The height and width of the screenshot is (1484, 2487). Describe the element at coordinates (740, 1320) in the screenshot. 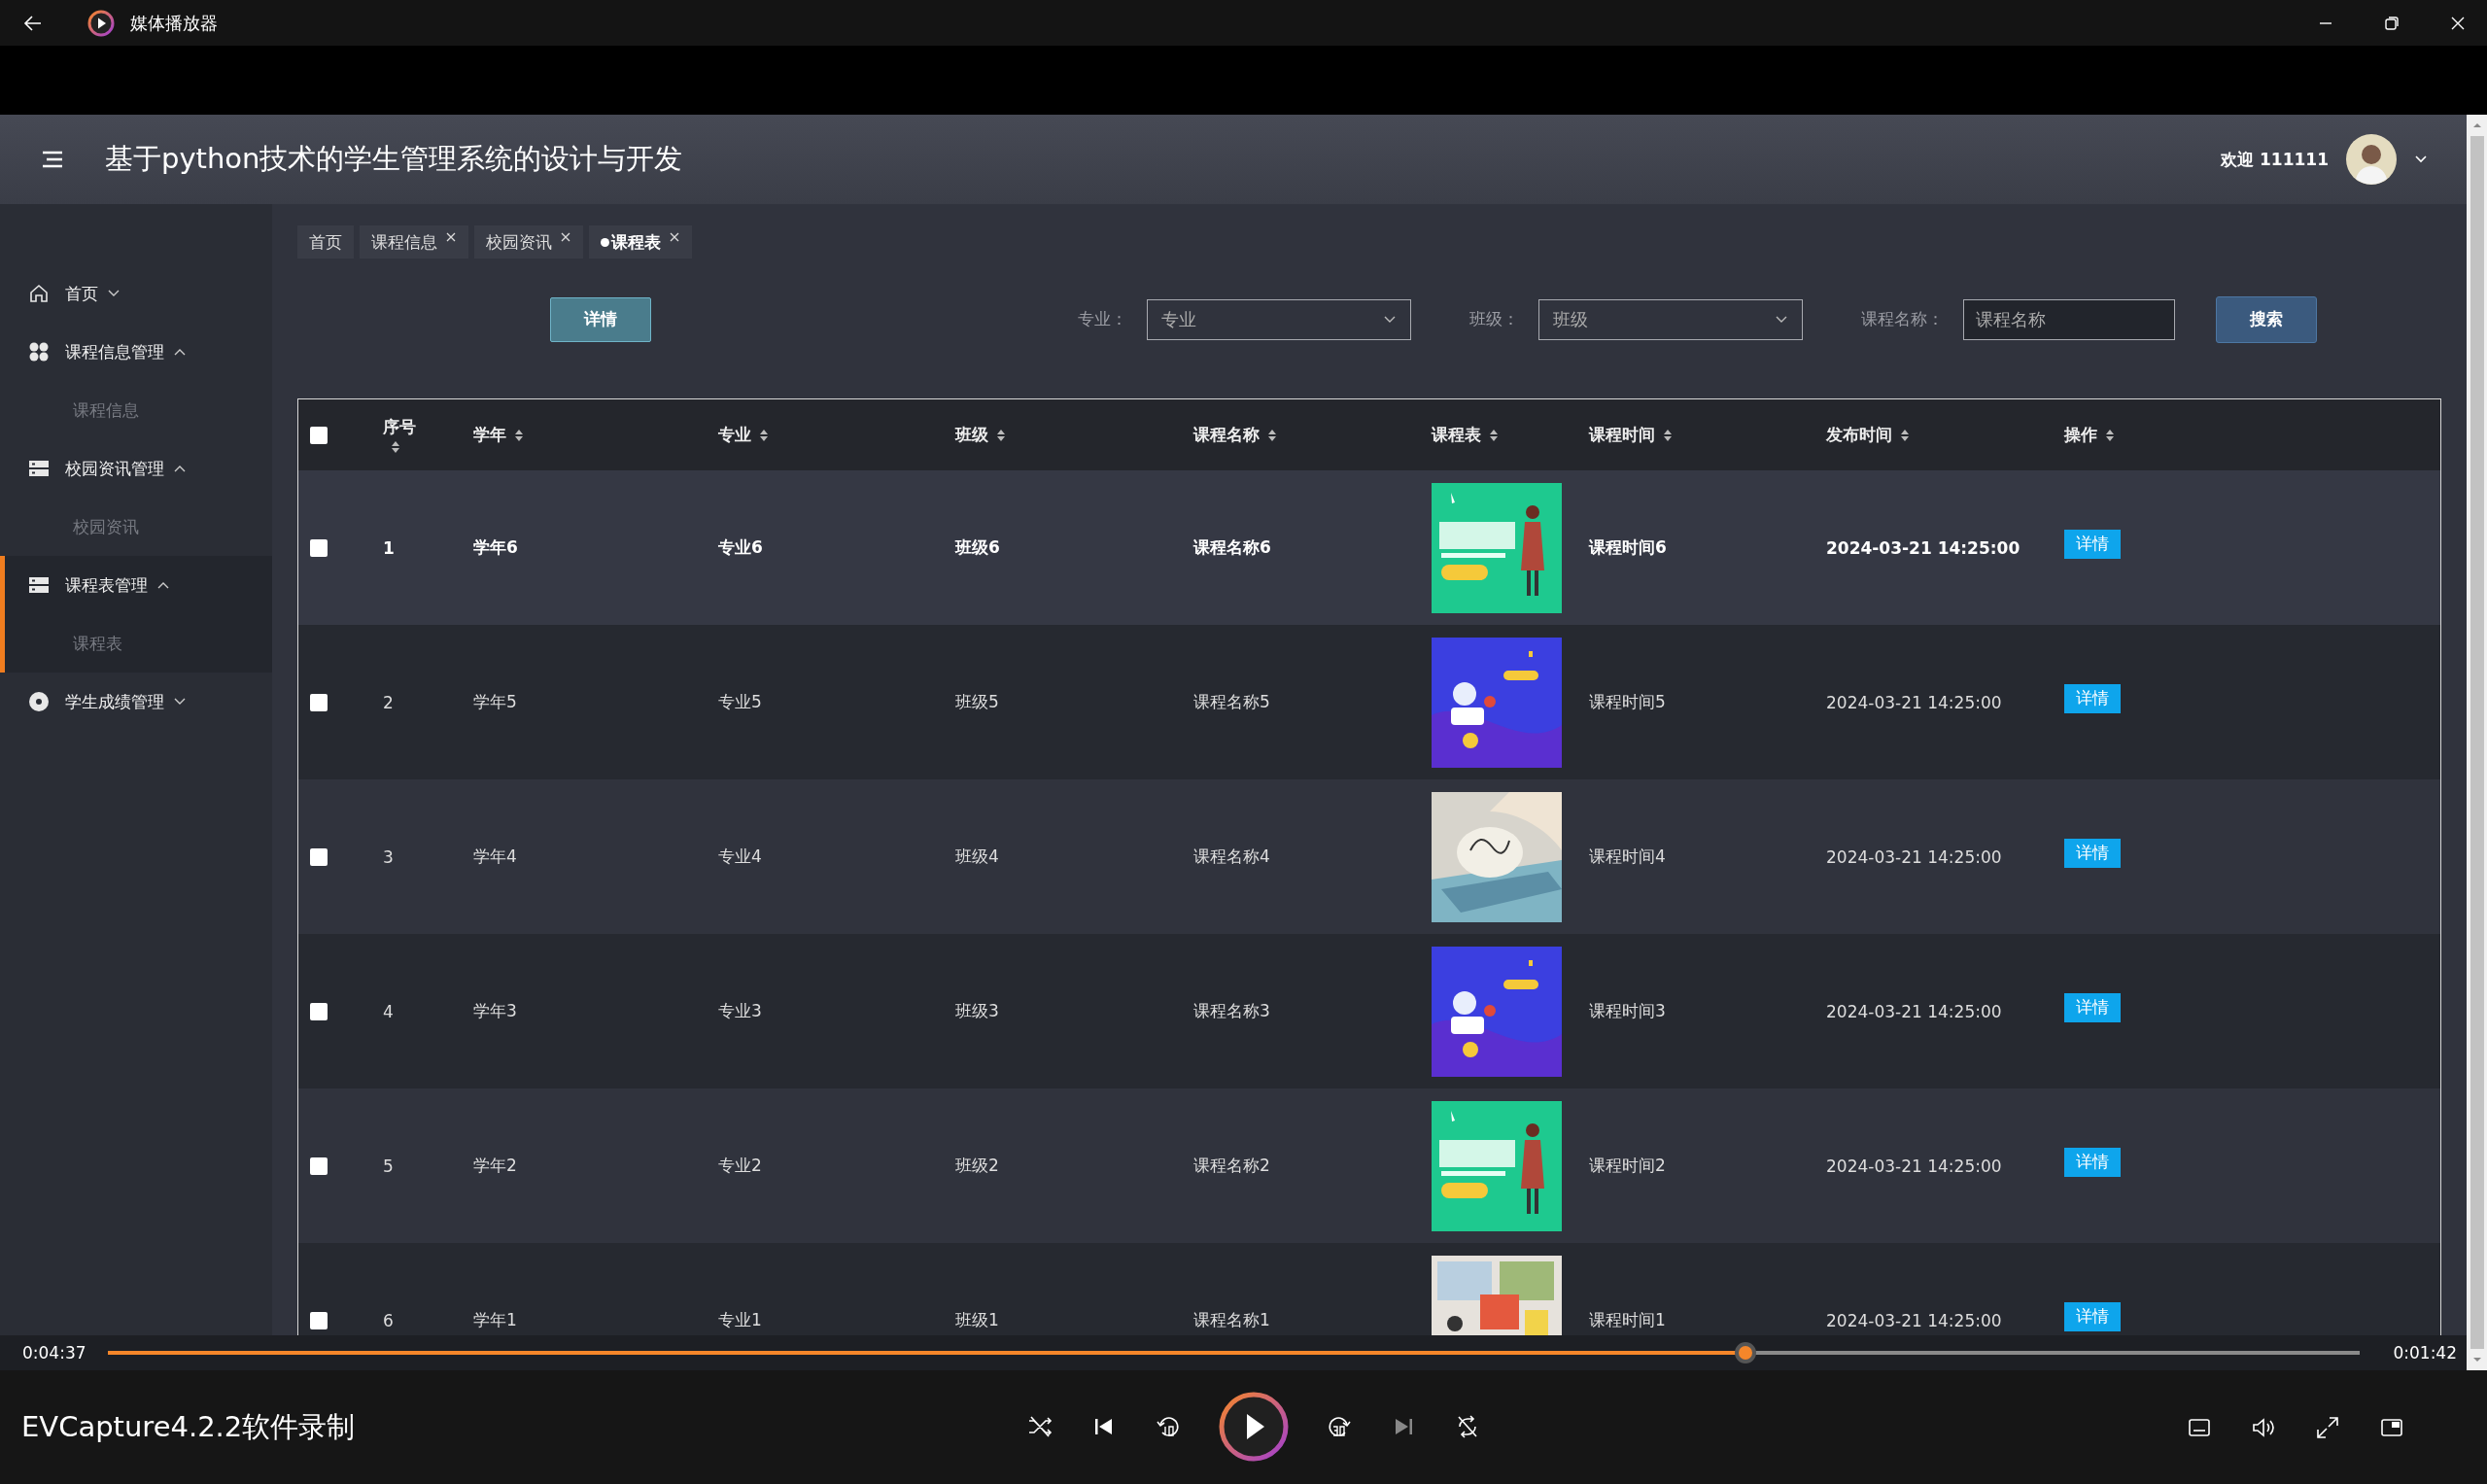

I see `table-cell: 专业1` at that location.